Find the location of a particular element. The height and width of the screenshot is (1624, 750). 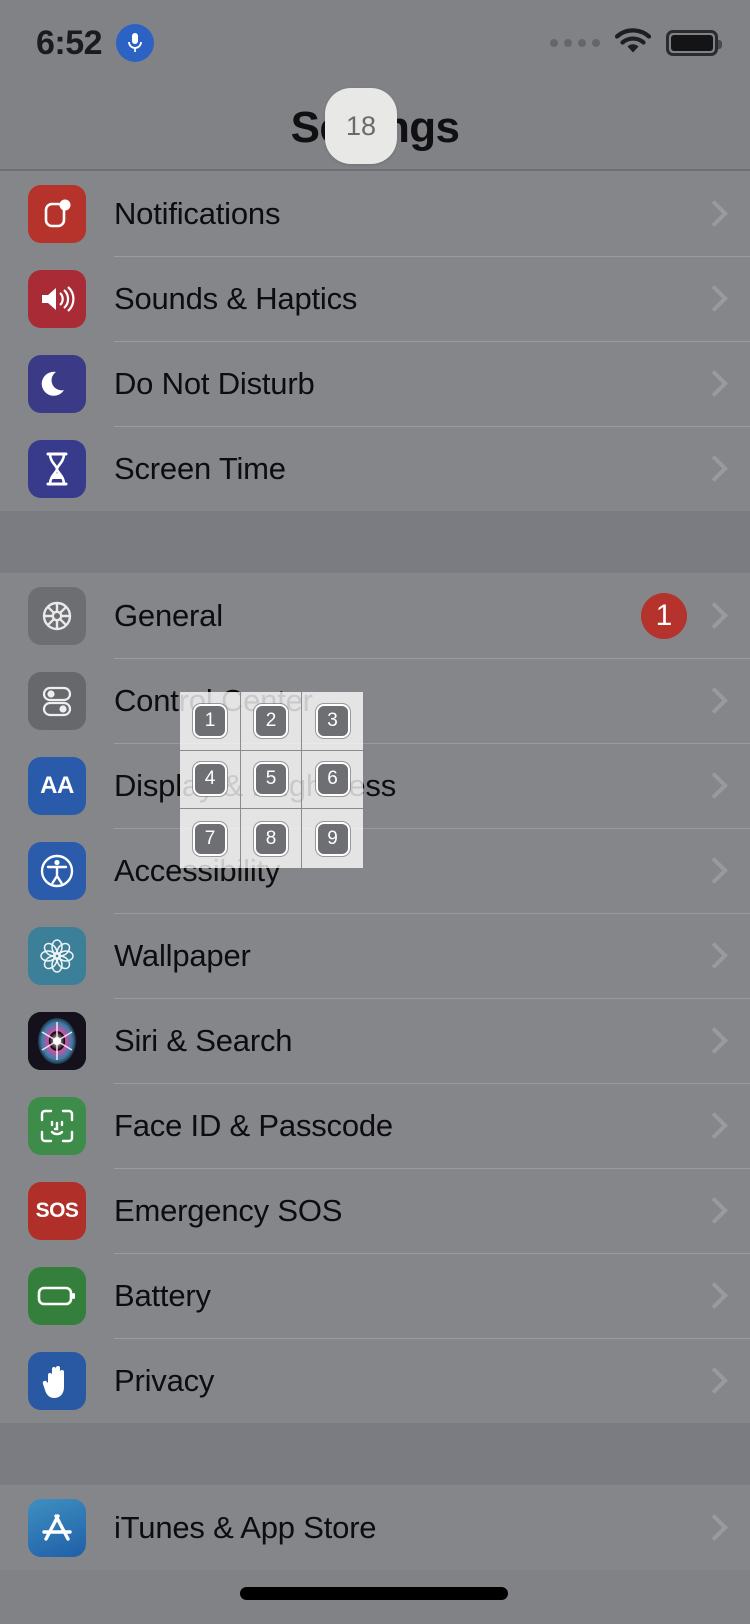

grid-cell-9: 9 is located at coordinates (332, 838).